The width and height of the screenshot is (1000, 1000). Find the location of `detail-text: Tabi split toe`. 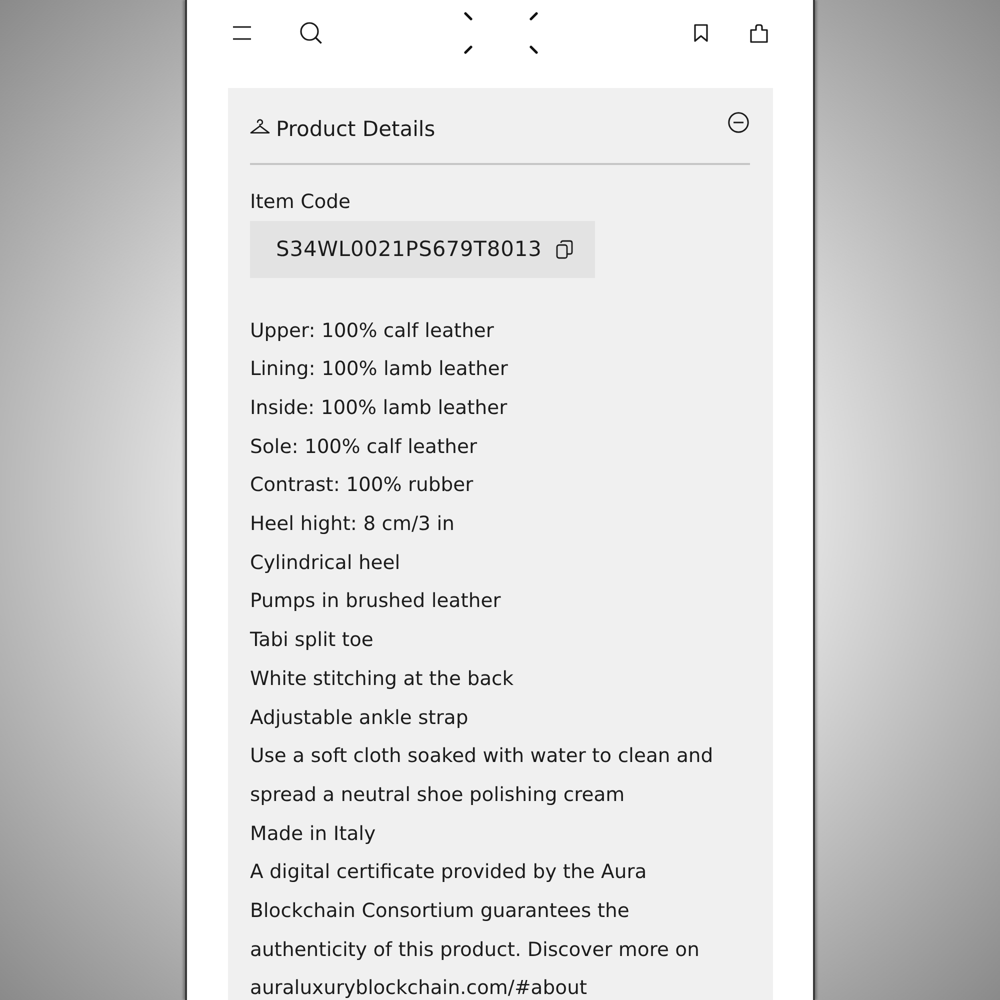

detail-text: Tabi split toe is located at coordinates (312, 640).